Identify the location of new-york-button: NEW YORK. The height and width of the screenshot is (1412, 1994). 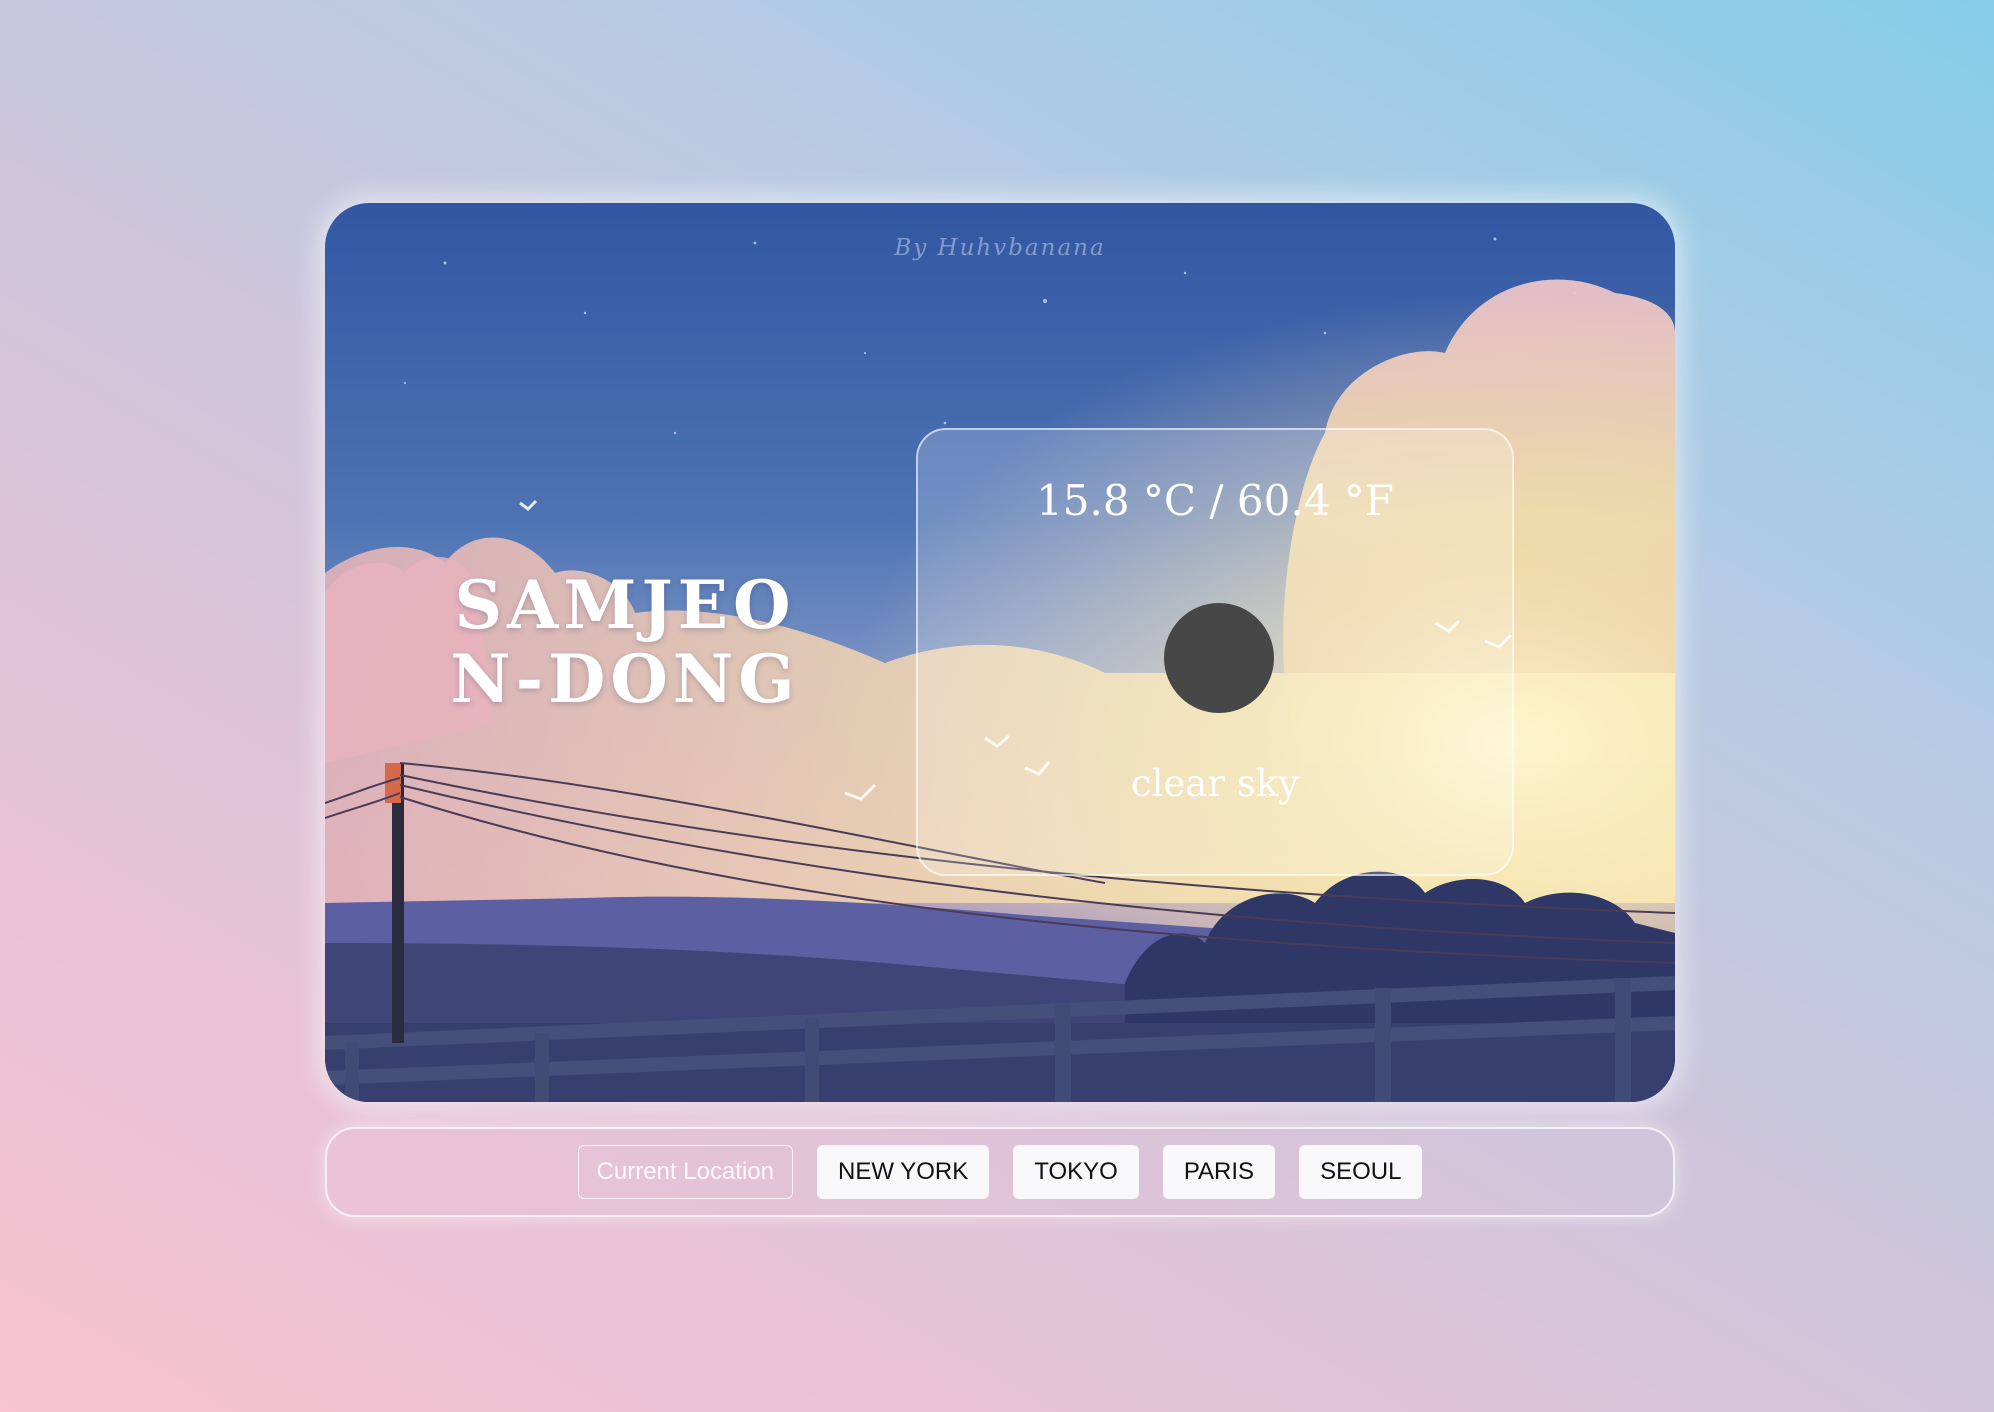
(903, 1172).